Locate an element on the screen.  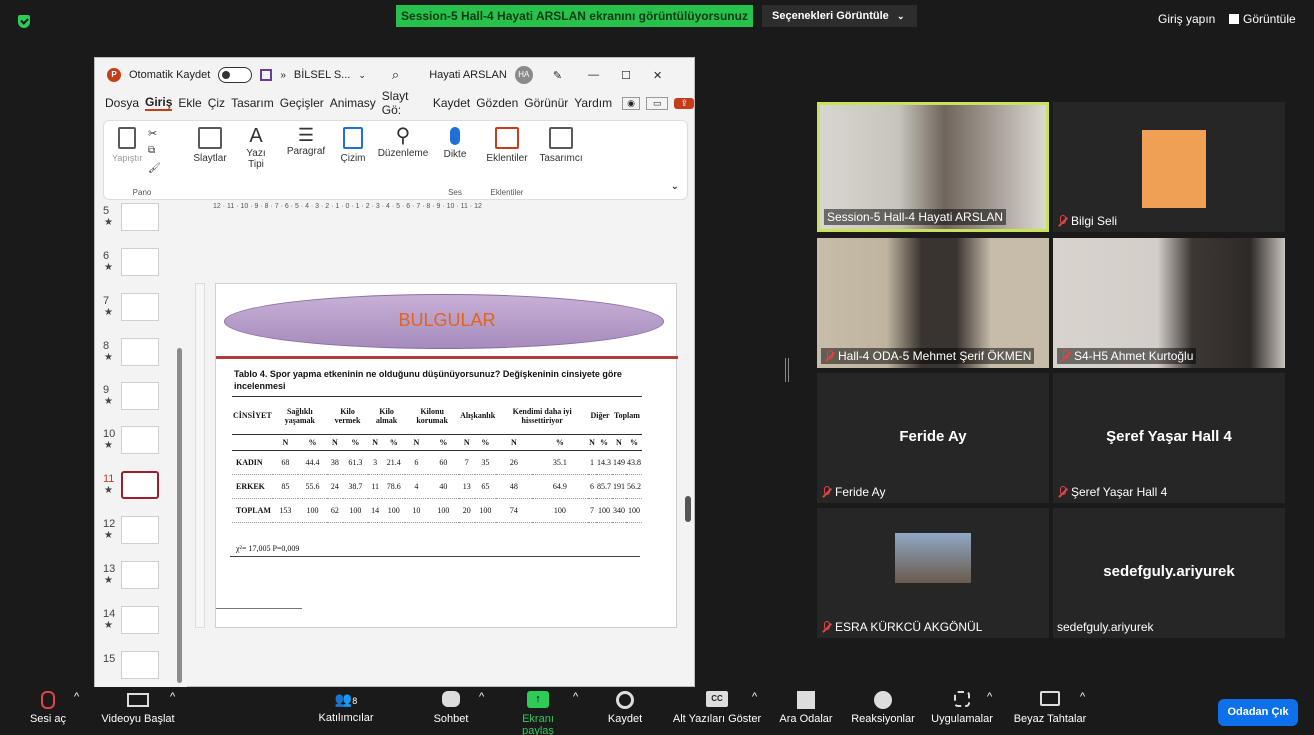
sub-header: % is located at coordinates (633, 442).